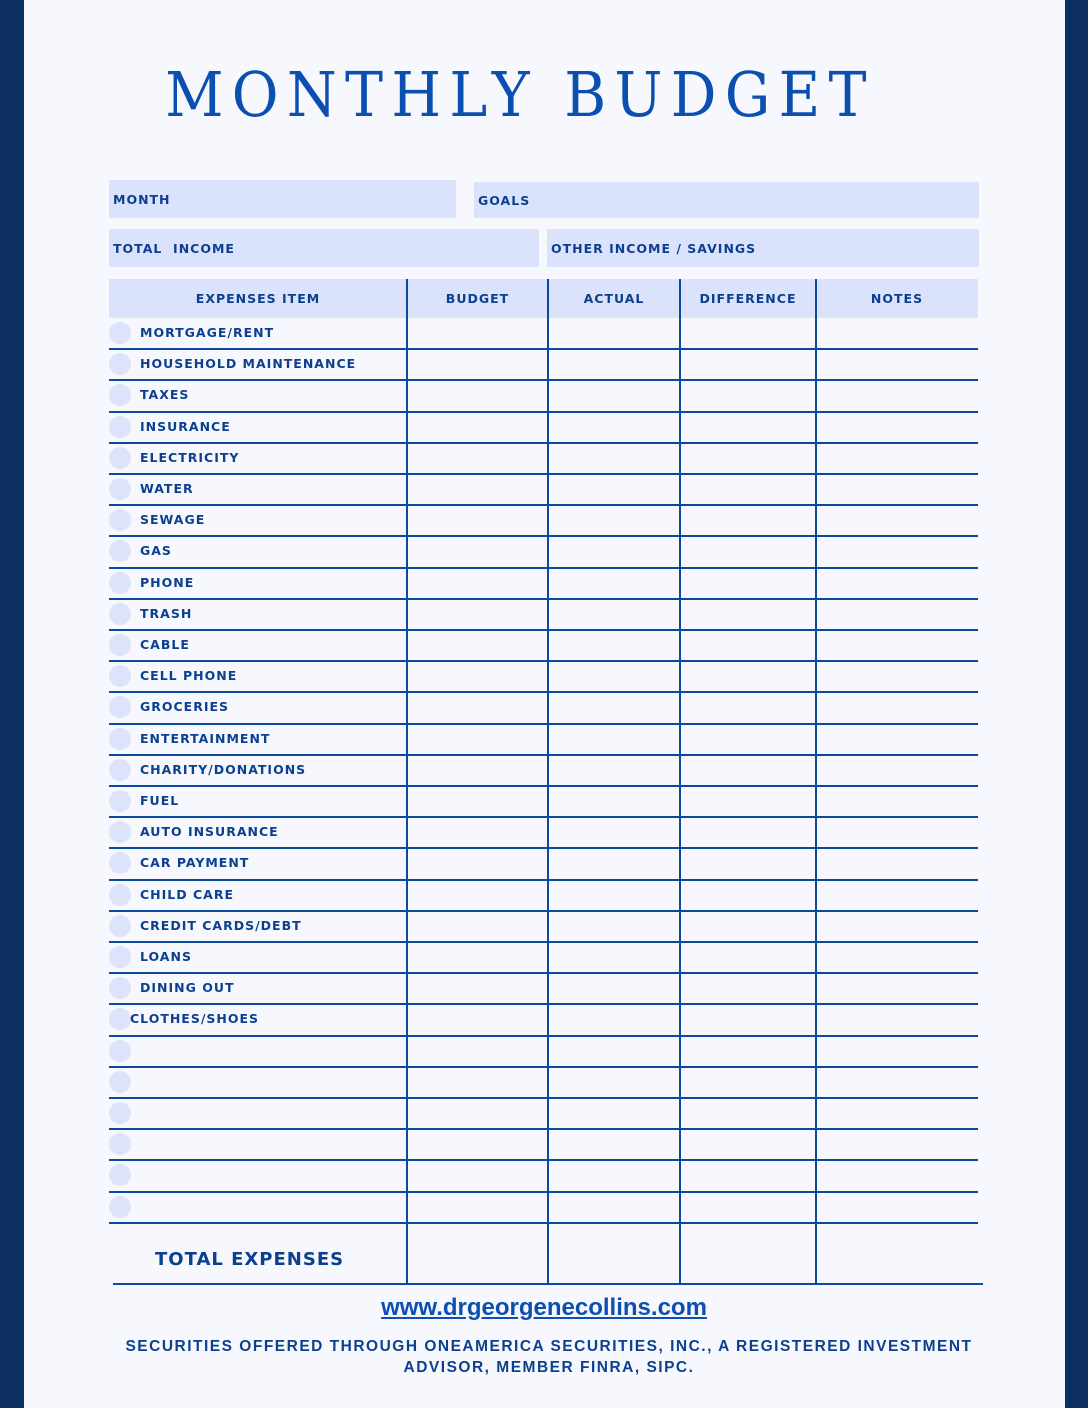  What do you see at coordinates (763, 248) in the screenshot?
I see `other-income-field: OTHER INCOME / SAVINGS` at bounding box center [763, 248].